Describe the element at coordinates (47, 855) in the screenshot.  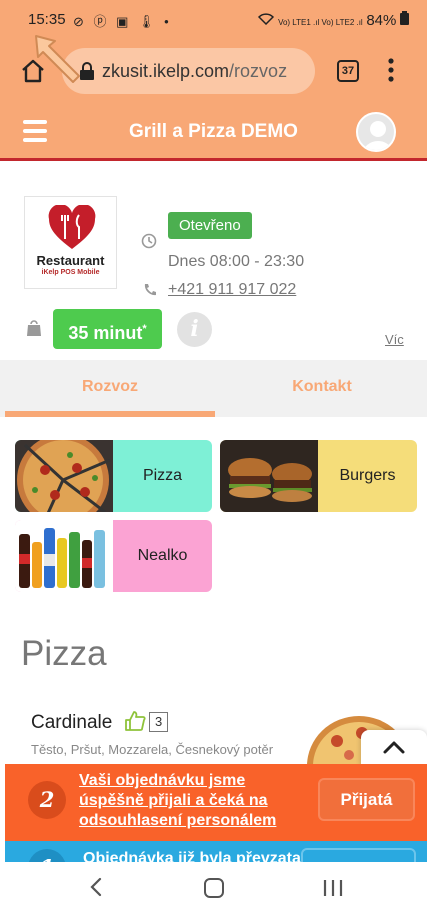
I see `notification-number: 1` at that location.